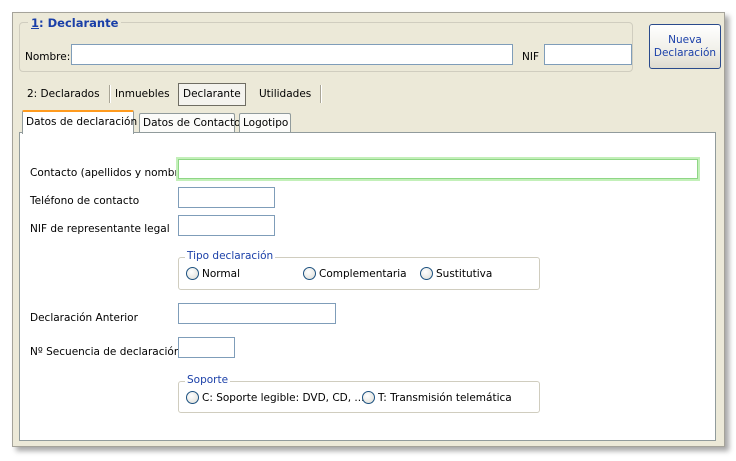 The image size is (736, 461). I want to click on secuencia-input, so click(206, 347).